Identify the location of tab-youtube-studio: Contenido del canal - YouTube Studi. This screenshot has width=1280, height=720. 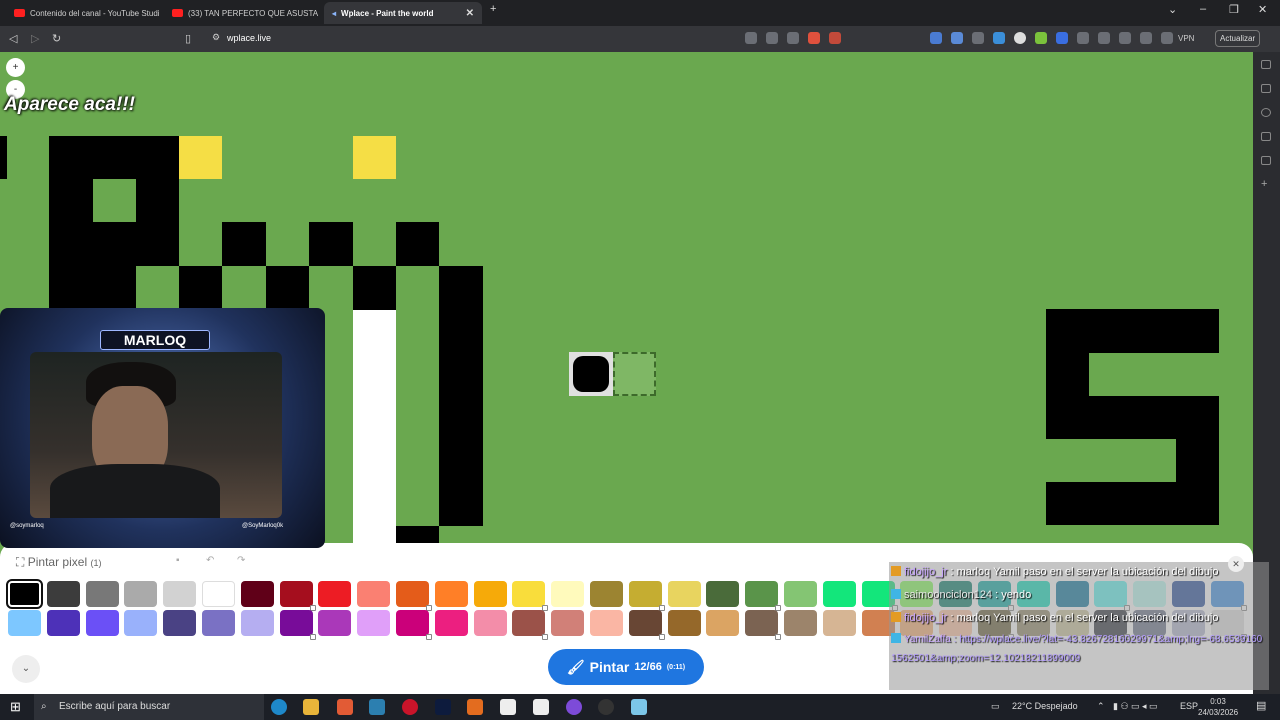
(84, 13).